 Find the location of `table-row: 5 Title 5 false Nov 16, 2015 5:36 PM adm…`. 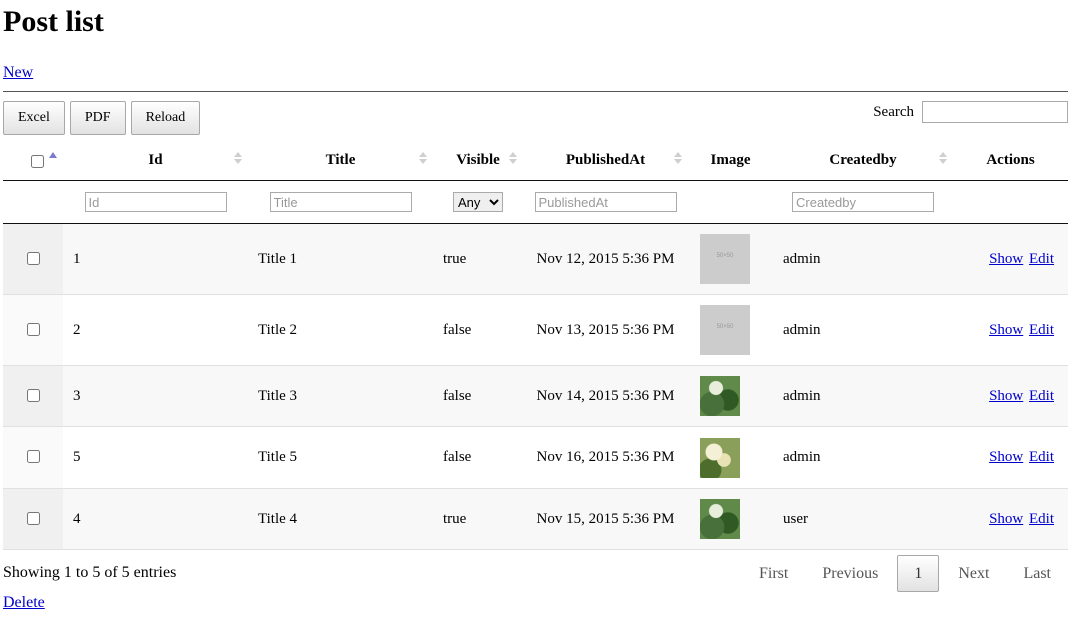

table-row: 5 Title 5 false Nov 16, 2015 5:36 PM adm… is located at coordinates (535, 457).